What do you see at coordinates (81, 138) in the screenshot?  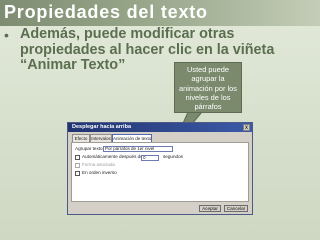 I see `tab-efecto: Efecto` at bounding box center [81, 138].